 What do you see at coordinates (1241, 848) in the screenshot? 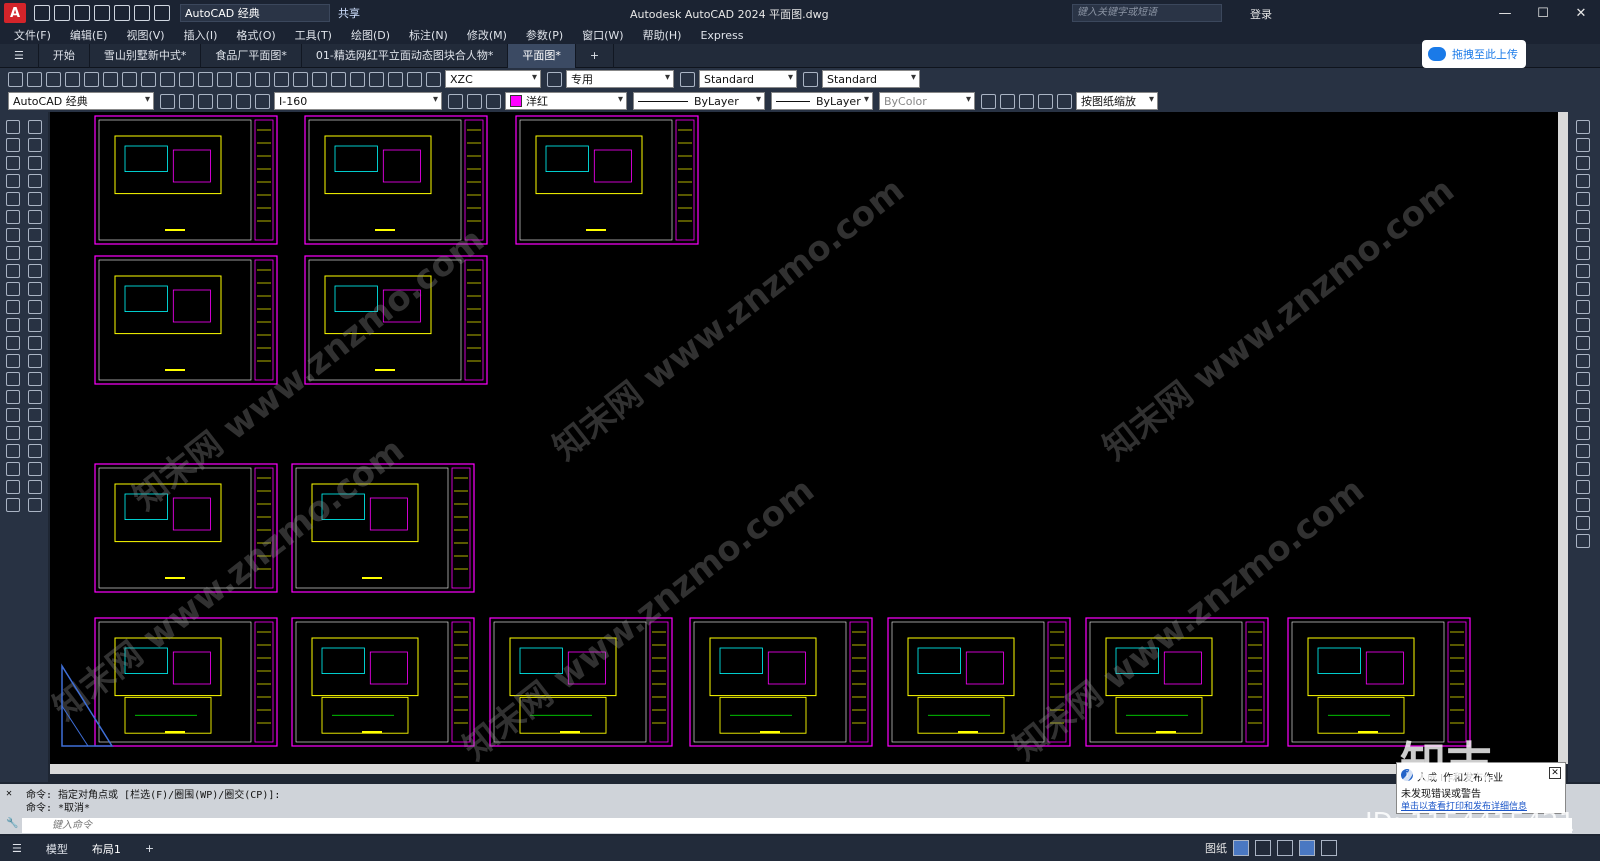
I see `grid-toggle-icon` at bounding box center [1241, 848].